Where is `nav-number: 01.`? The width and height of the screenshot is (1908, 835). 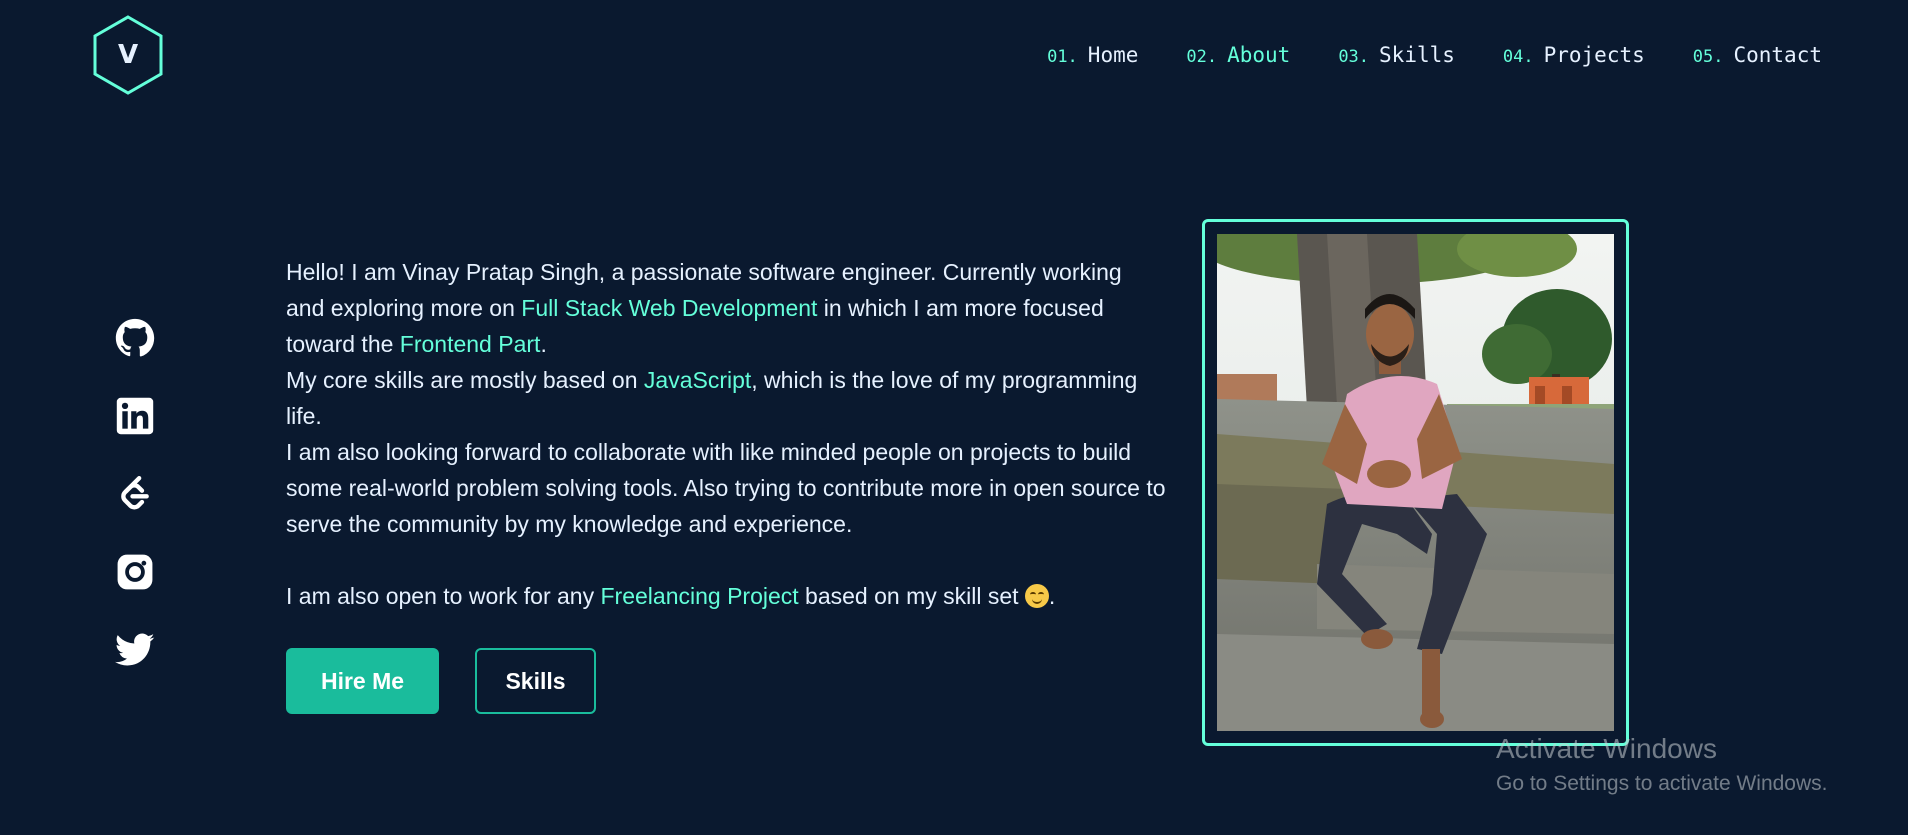 nav-number: 01. is located at coordinates (1062, 57).